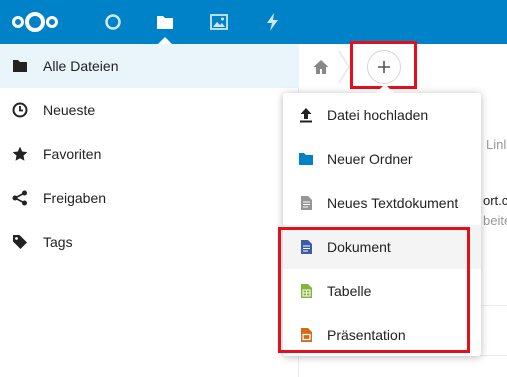 This screenshot has height=377, width=507. I want to click on upload-icon, so click(306, 115).